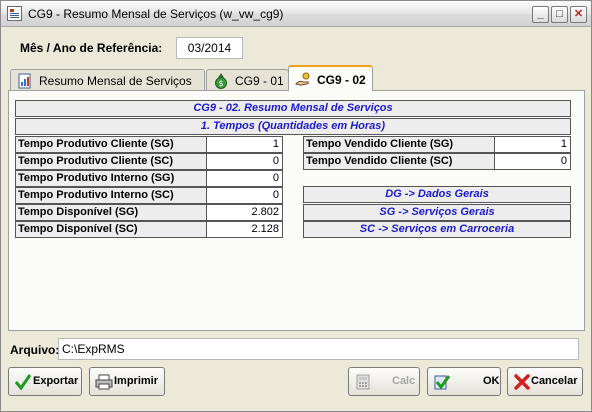 This screenshot has height=412, width=592. Describe the element at coordinates (540, 14) in the screenshot. I see `minimize-button: _` at that location.